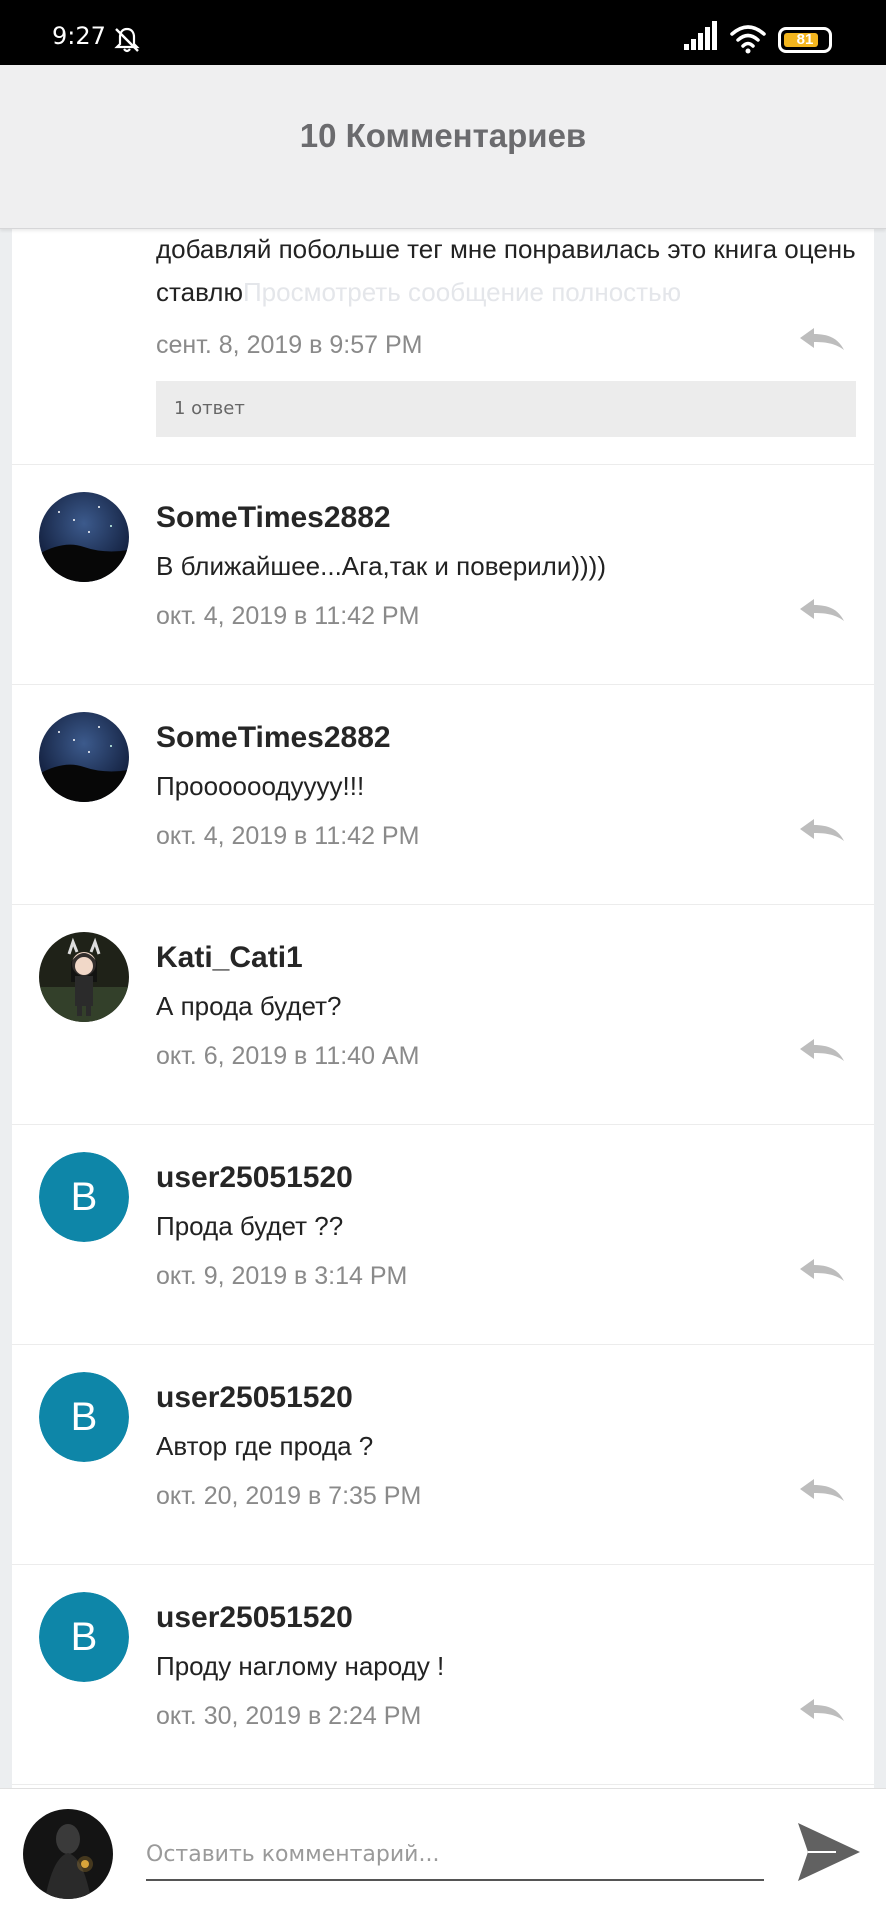 The image size is (886, 1921). Describe the element at coordinates (288, 1056) in the screenshot. I see `comment-date: окт. 6, 2019 в 11:40 AM` at that location.